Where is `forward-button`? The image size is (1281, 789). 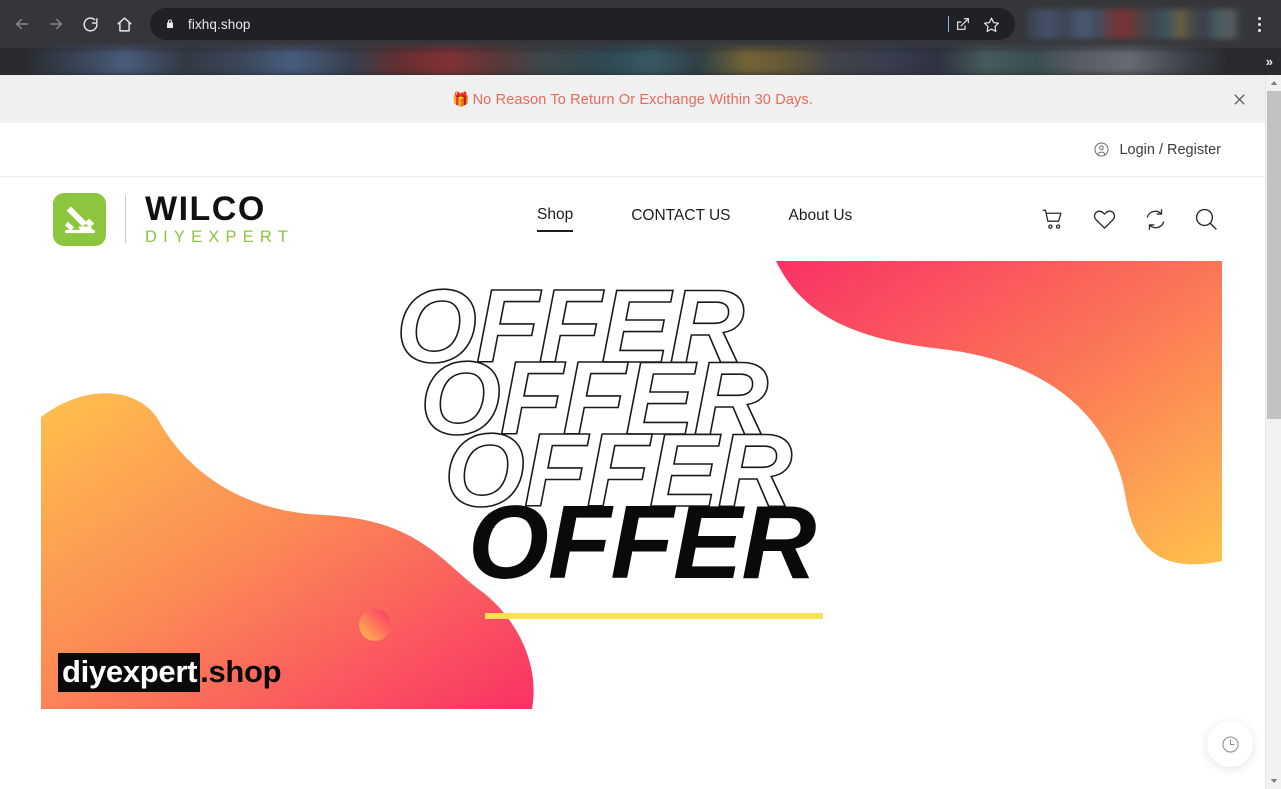
forward-button is located at coordinates (56, 24).